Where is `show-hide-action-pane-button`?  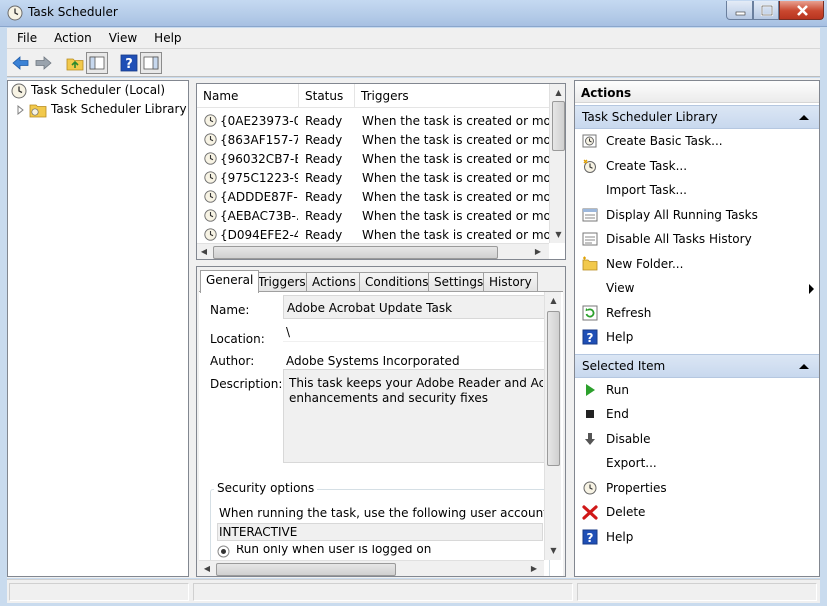
show-hide-action-pane-button is located at coordinates (151, 63).